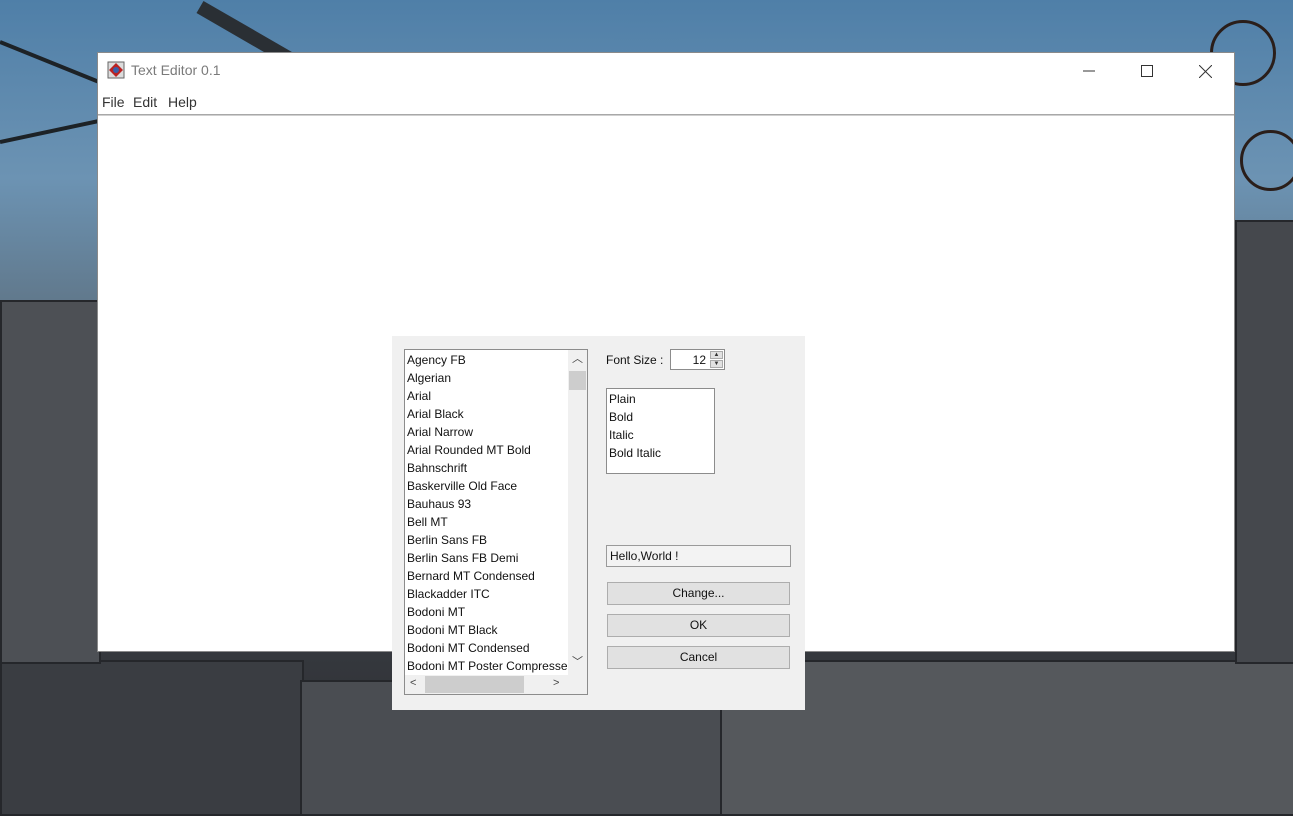 This screenshot has height=816, width=1293. Describe the element at coordinates (577, 380) in the screenshot. I see `vertical-scroll-thumb` at that location.